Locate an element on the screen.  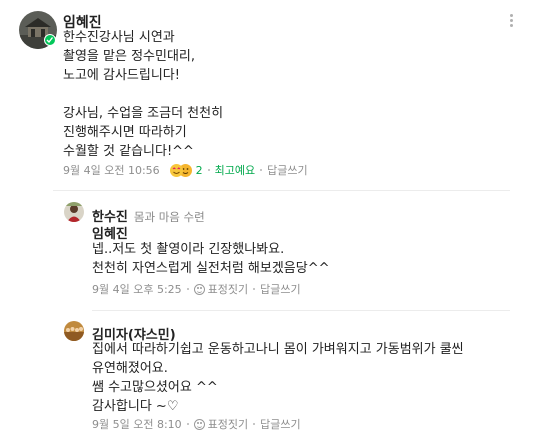
comment-date: 9월 4일 오전 10:56 is located at coordinates (111, 170).